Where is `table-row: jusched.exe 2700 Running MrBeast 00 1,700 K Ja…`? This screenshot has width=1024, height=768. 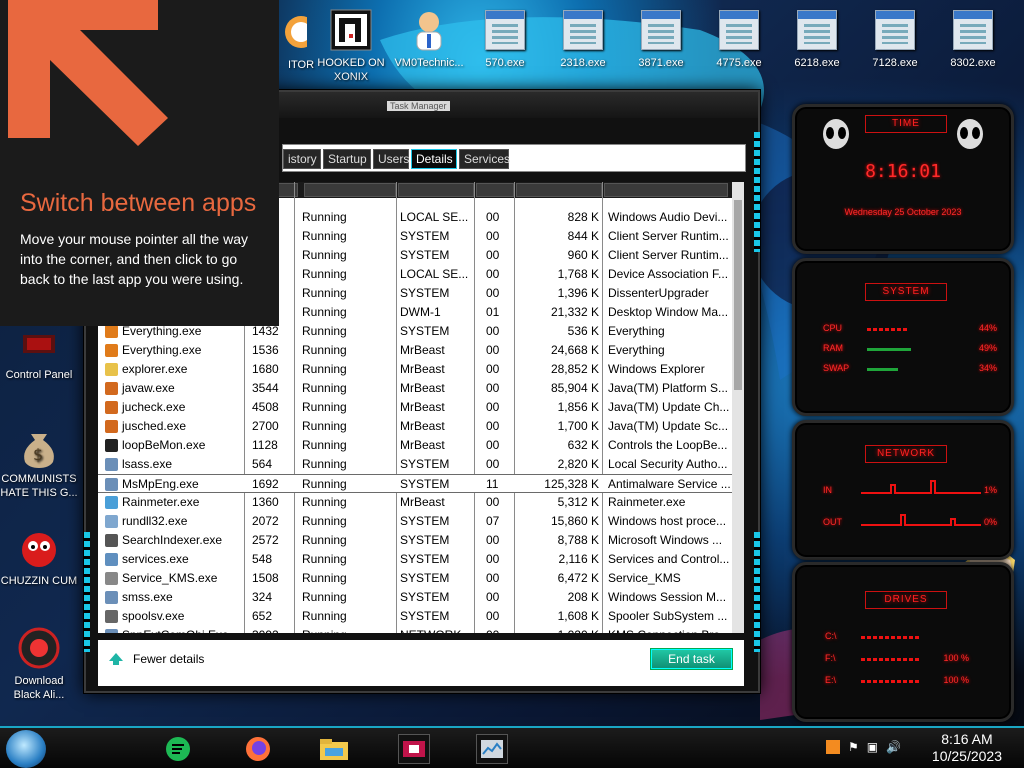
table-row: jusched.exe 2700 Running MrBeast 00 1,700 K Ja… is located at coordinates (421, 426).